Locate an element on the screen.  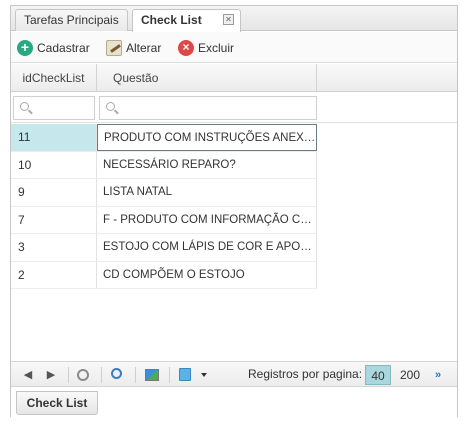
cell-question: LISTA NATAL is located at coordinates (207, 192).